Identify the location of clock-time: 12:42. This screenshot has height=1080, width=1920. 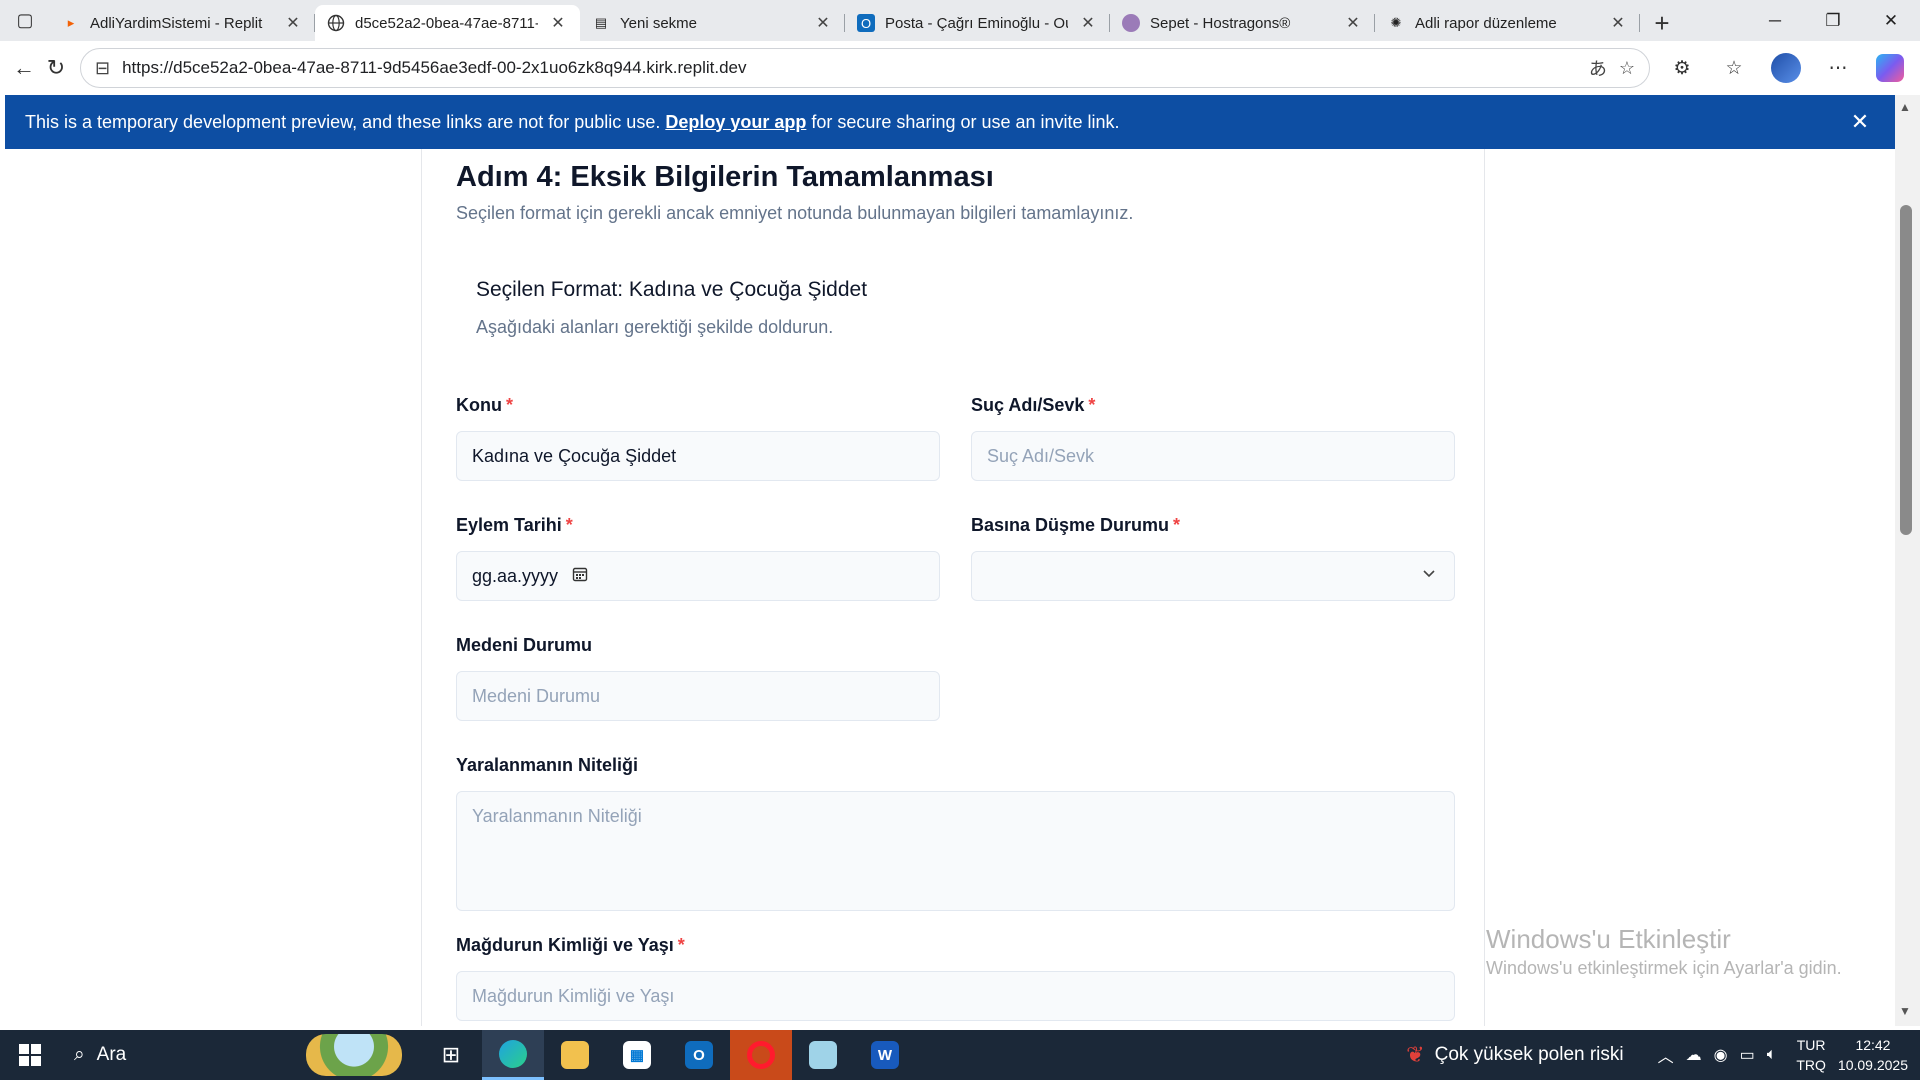
(1873, 1045).